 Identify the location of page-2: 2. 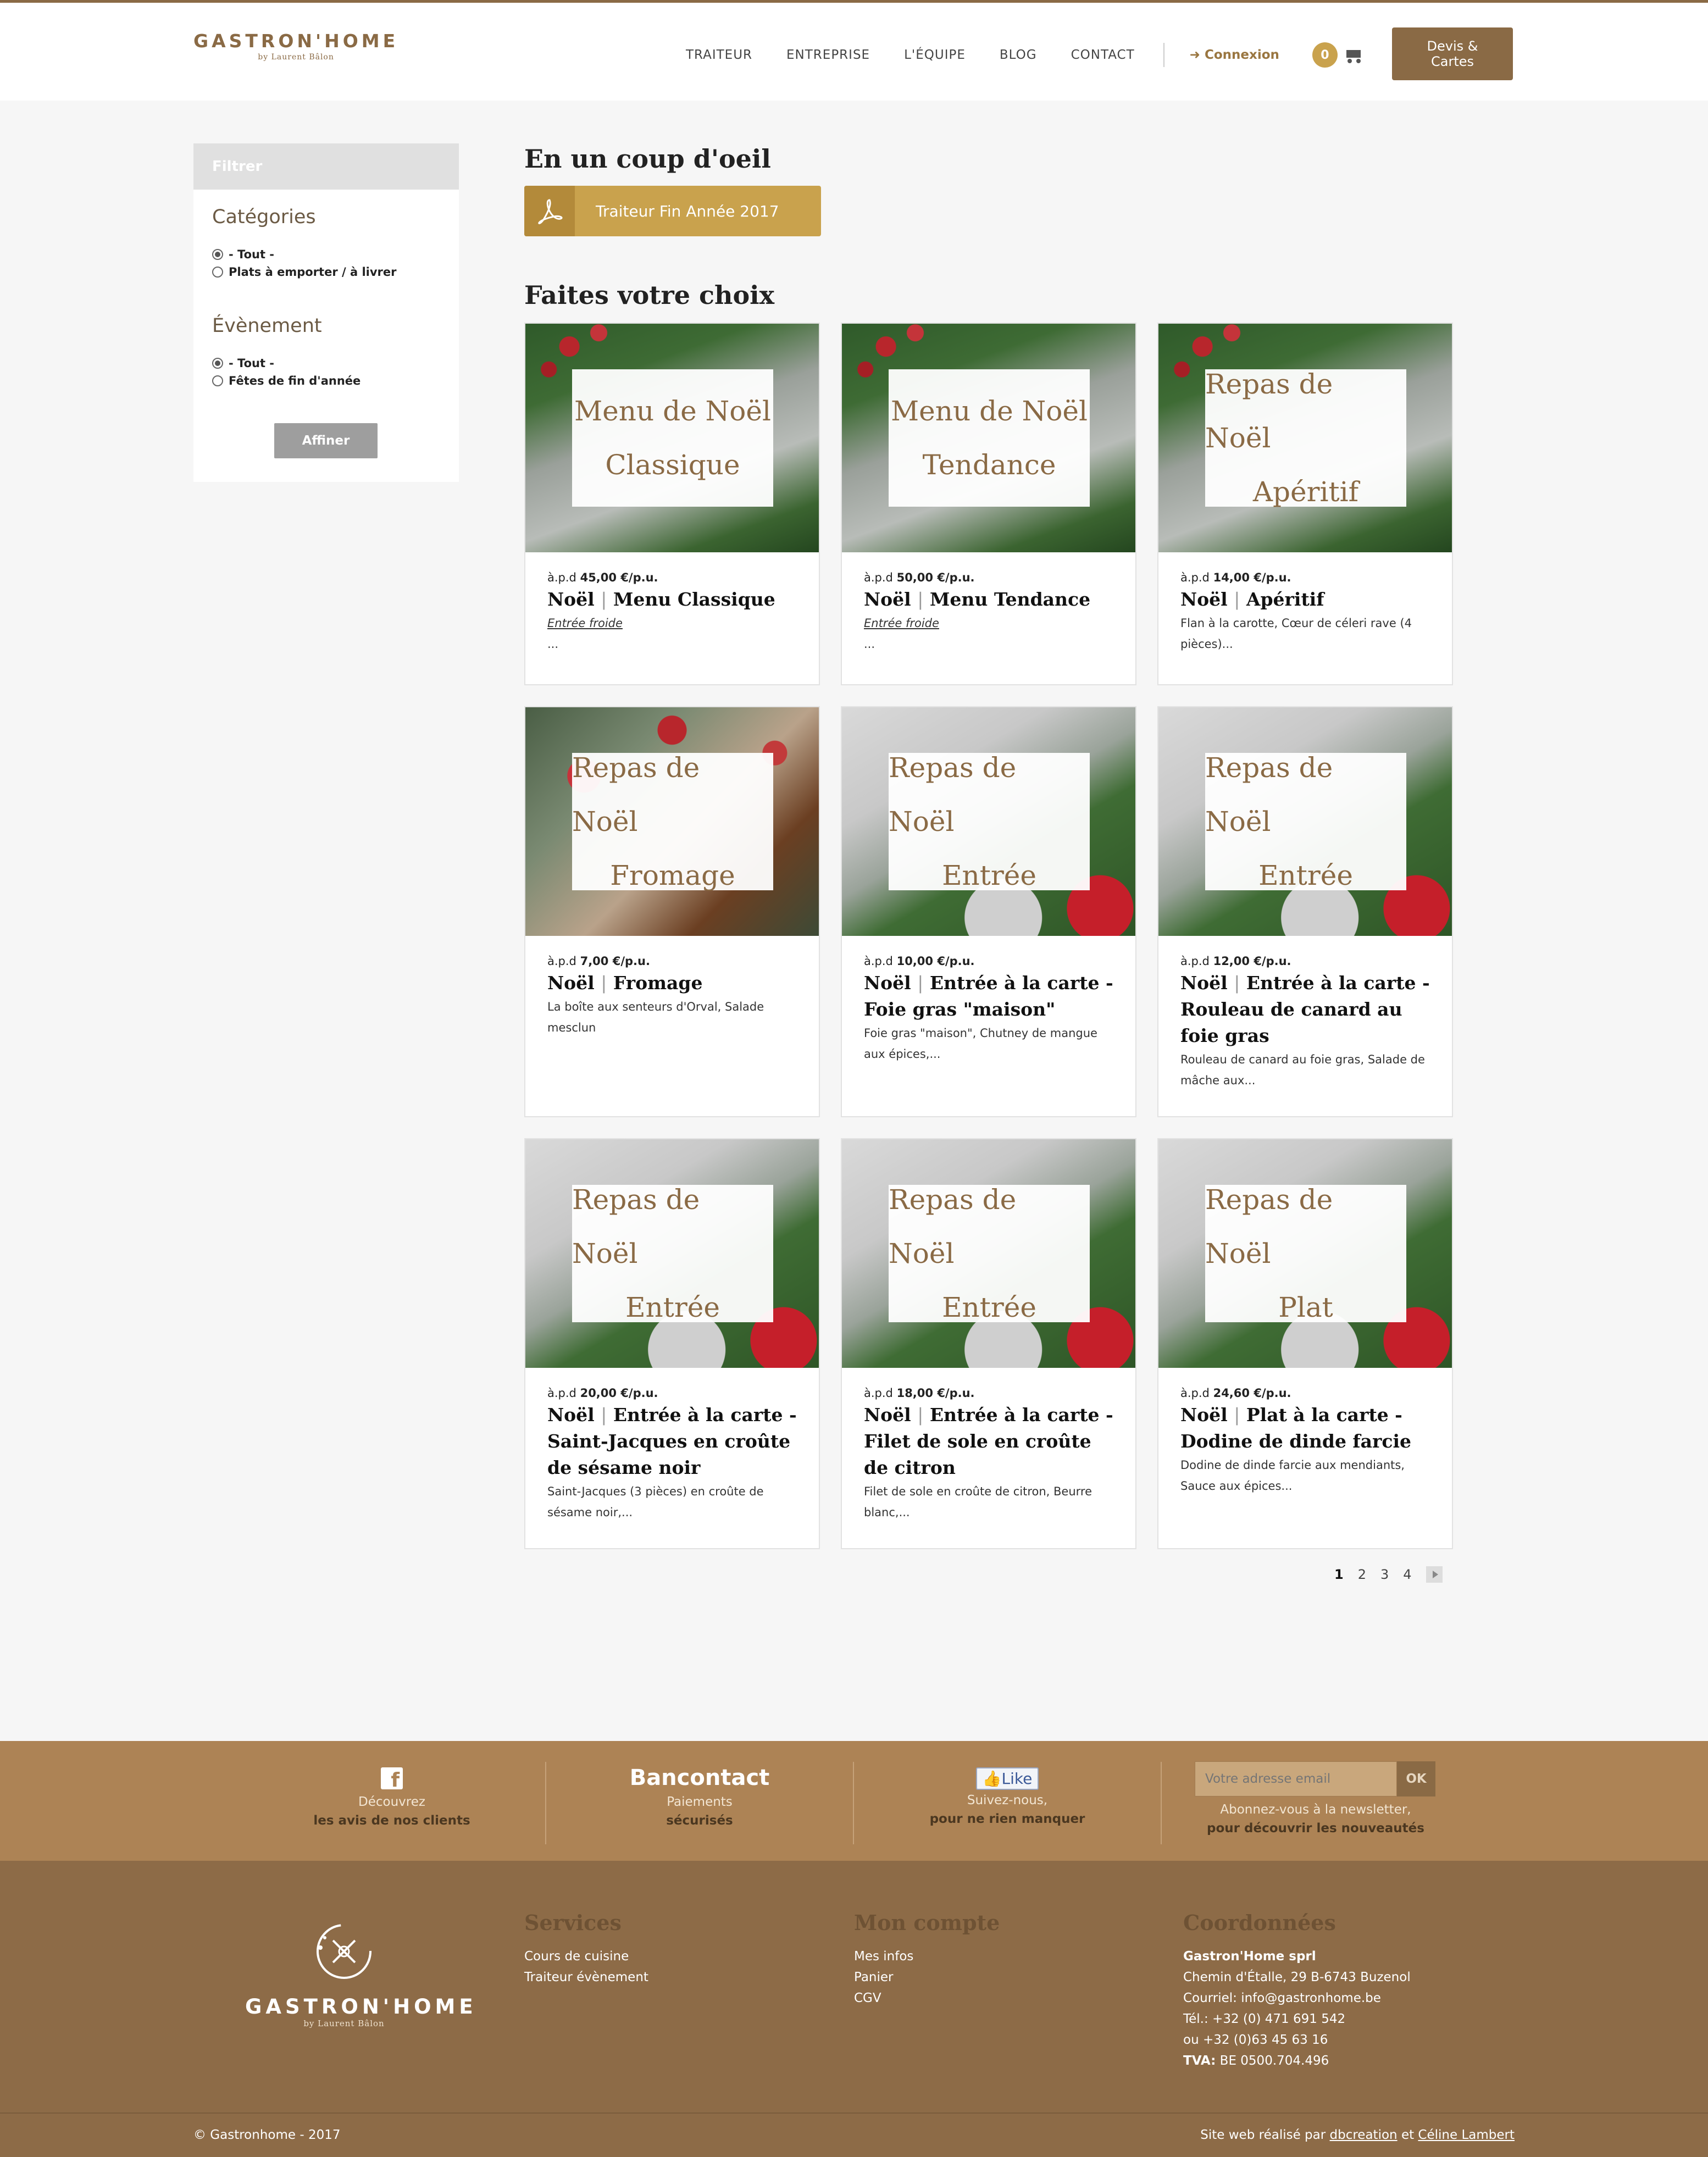
(1362, 1574).